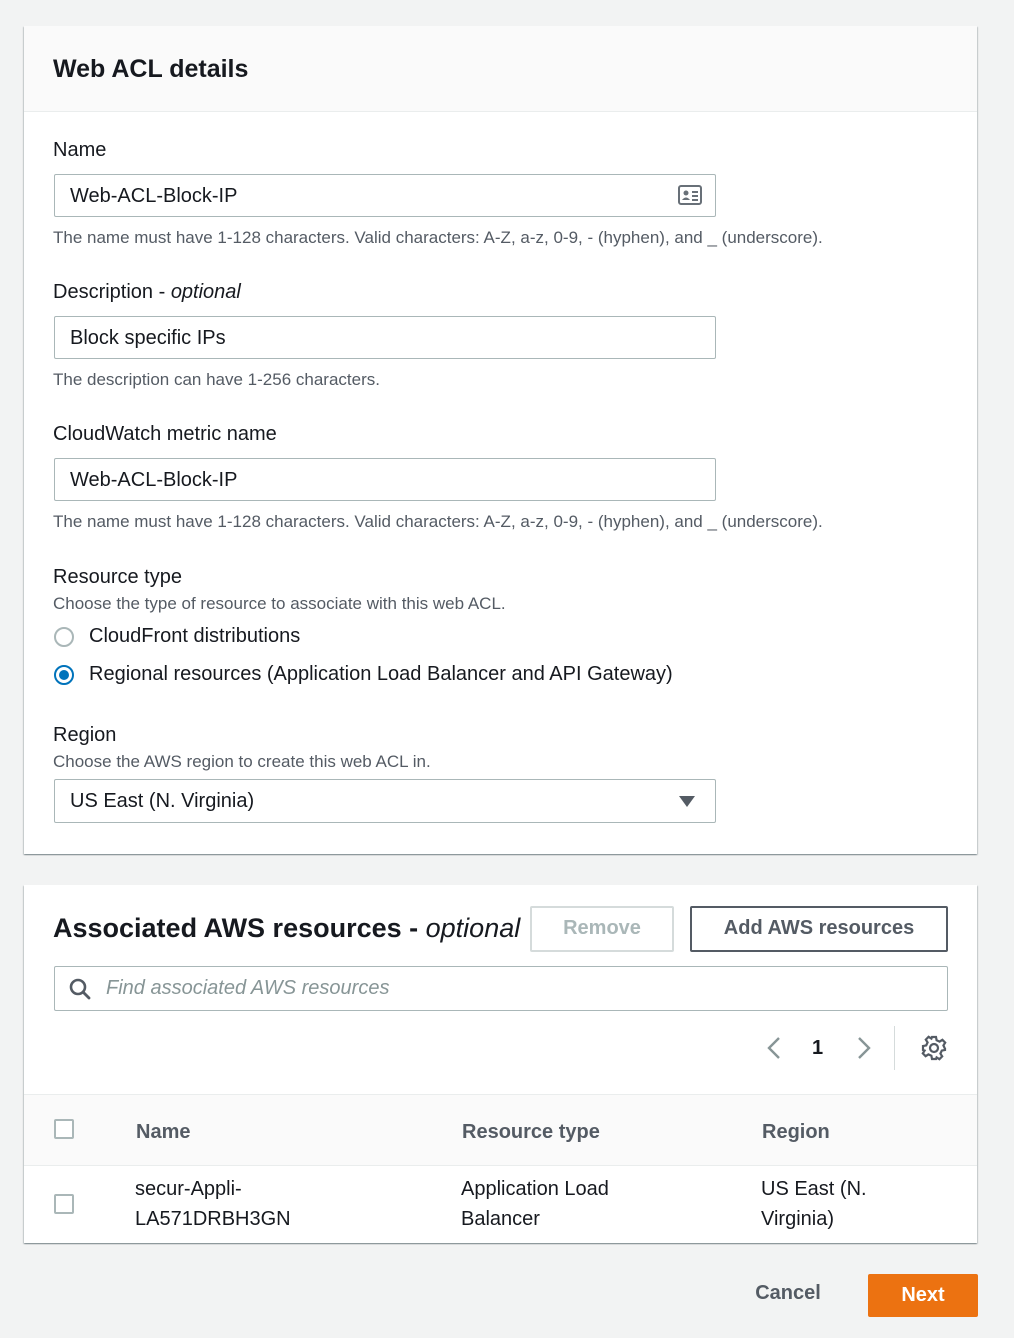 Image resolution: width=1014 pixels, height=1338 pixels. I want to click on description-label: Description - optional, so click(147, 292).